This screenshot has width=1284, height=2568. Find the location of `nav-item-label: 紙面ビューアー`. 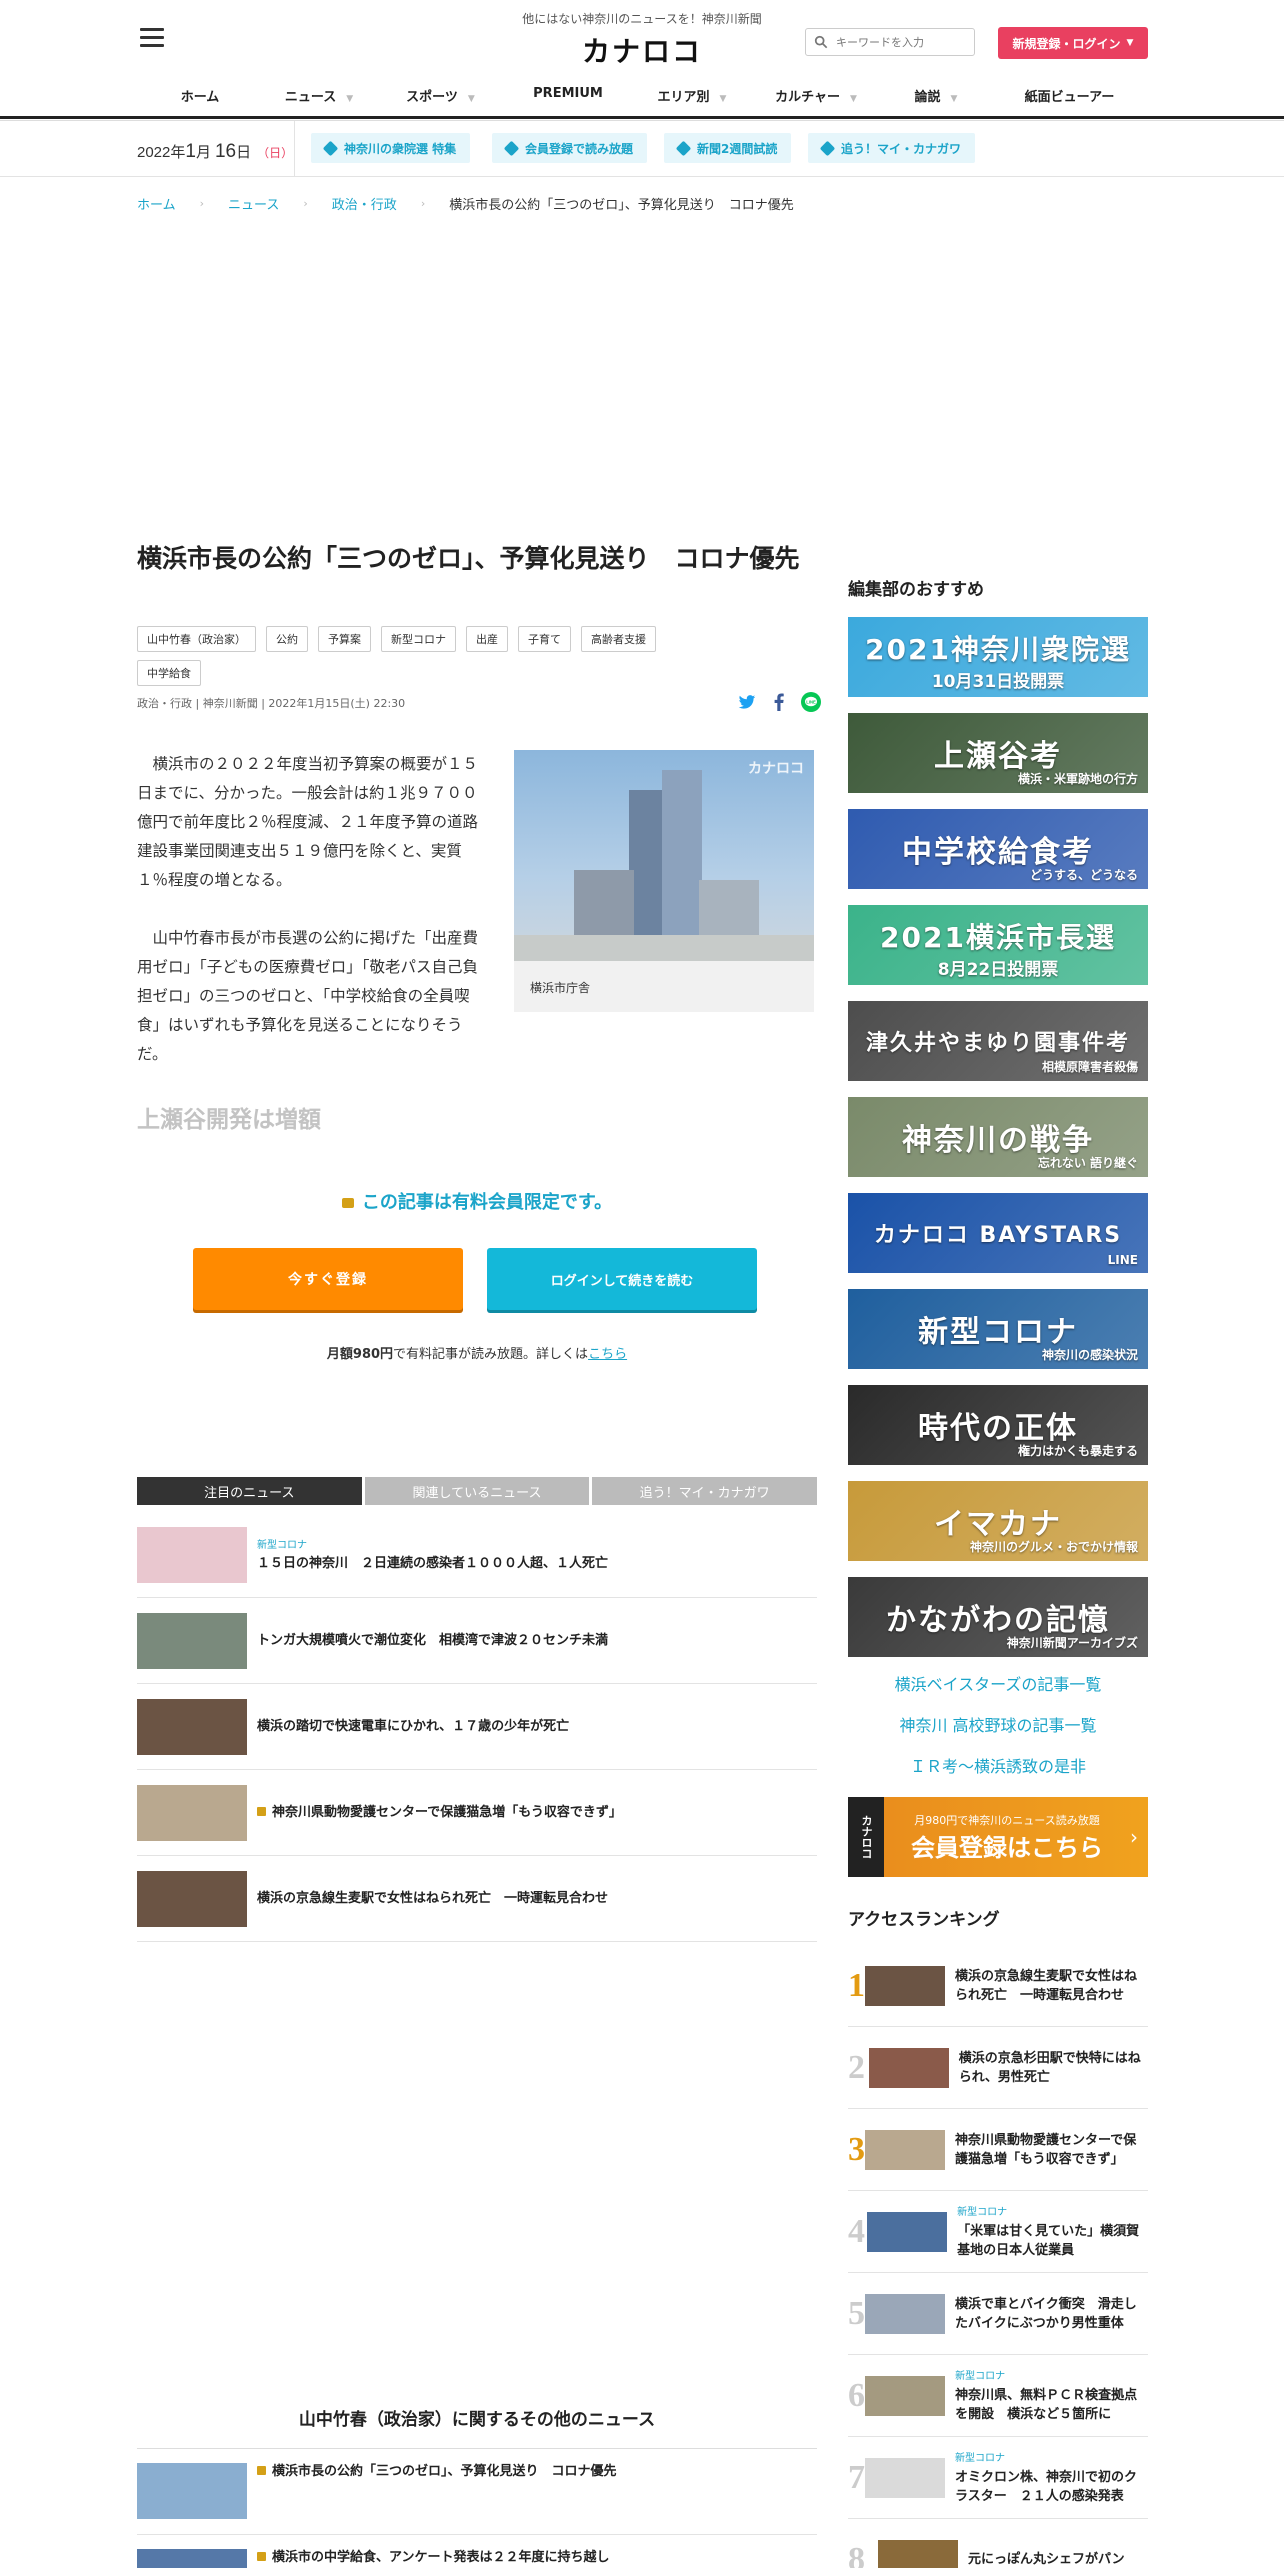

nav-item-label: 紙面ビューアー is located at coordinates (1069, 97).